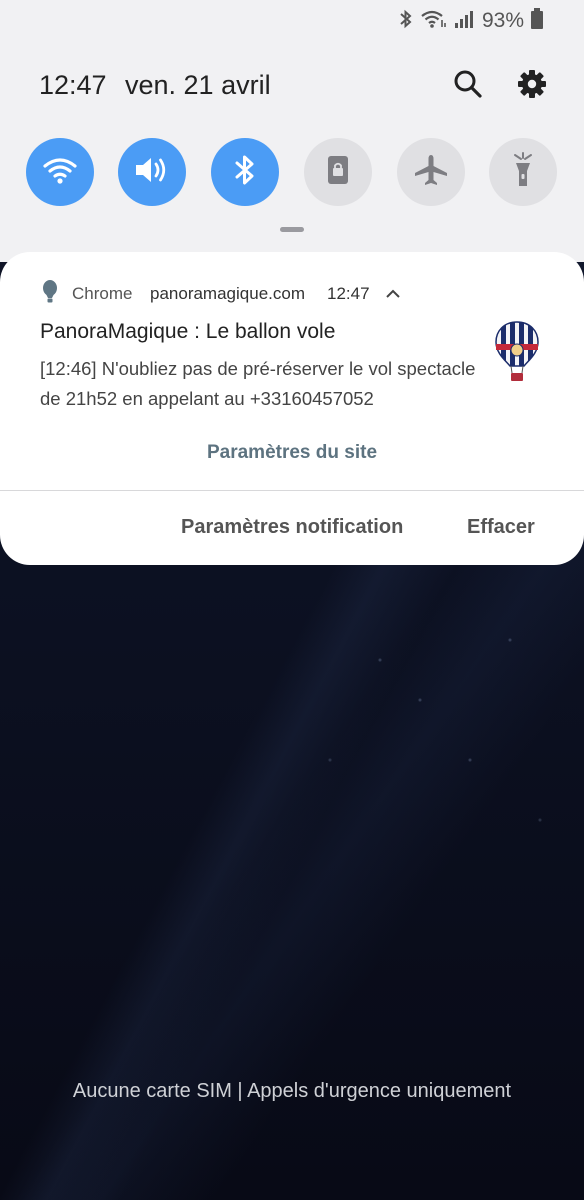  I want to click on airplane-icon, so click(431, 172).